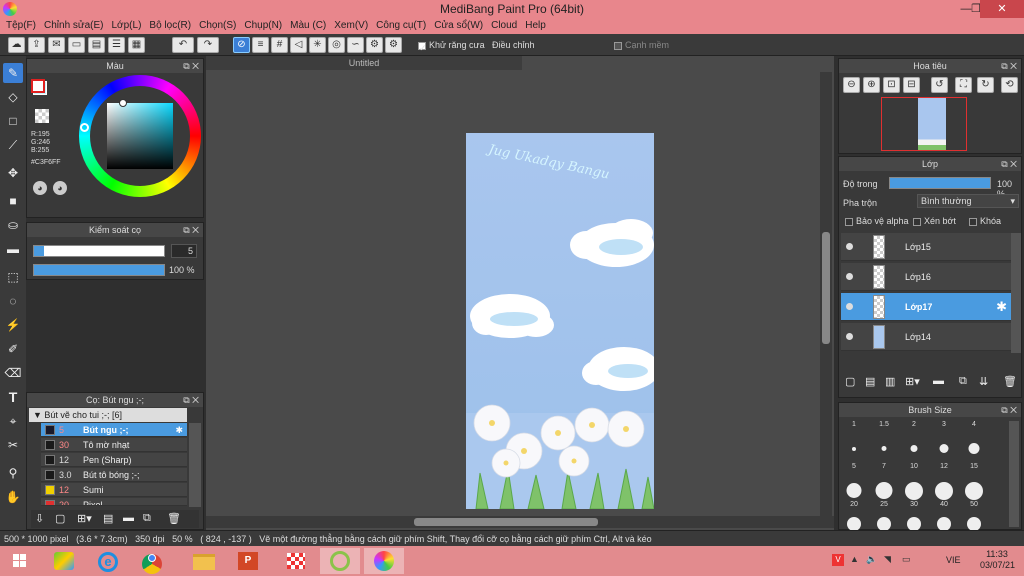 Image resolution: width=1024 pixels, height=576 pixels. I want to click on no-snap-icon: ⊘, so click(241, 45).